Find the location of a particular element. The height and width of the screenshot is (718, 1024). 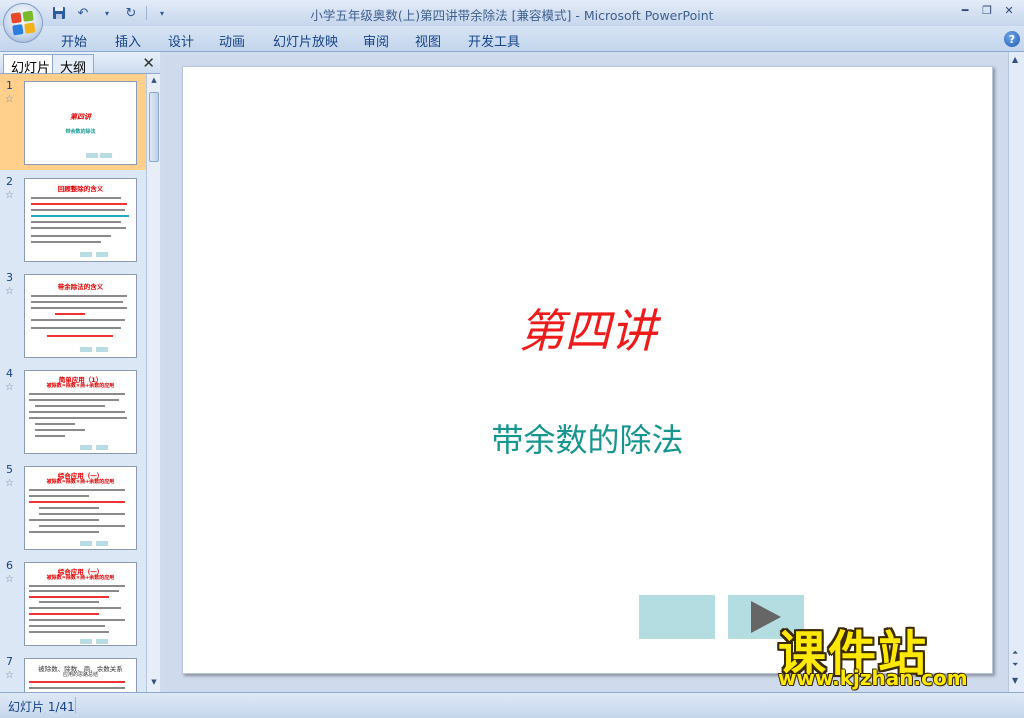

office-button is located at coordinates (23, 23).